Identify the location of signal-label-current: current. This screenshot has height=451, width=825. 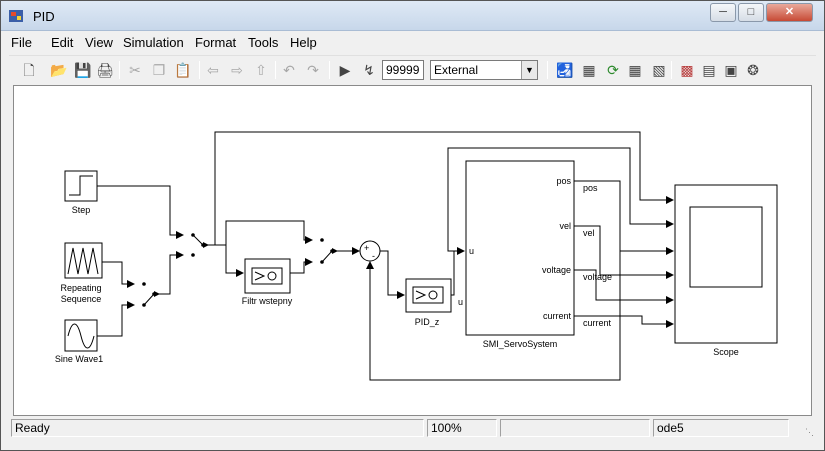
(597, 323).